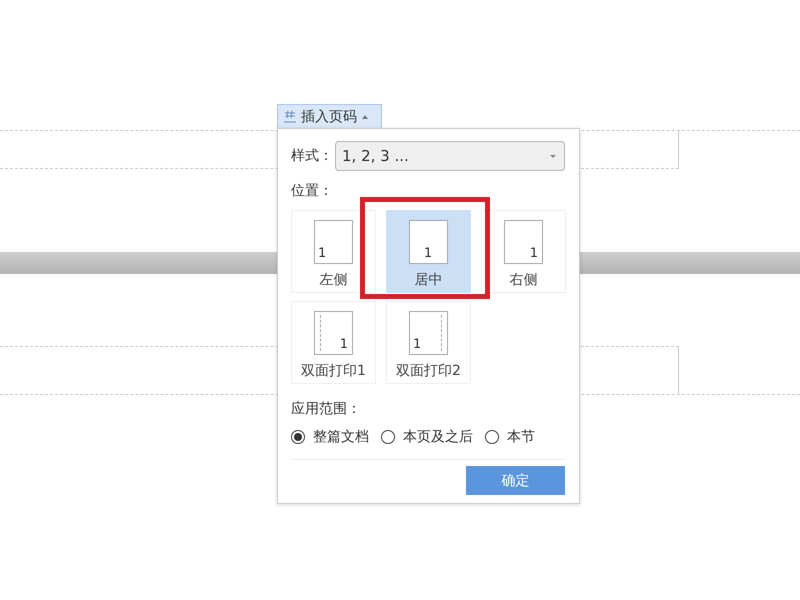 The width and height of the screenshot is (800, 600). Describe the element at coordinates (333, 342) in the screenshot. I see `position-option: 1 双面打印1` at that location.